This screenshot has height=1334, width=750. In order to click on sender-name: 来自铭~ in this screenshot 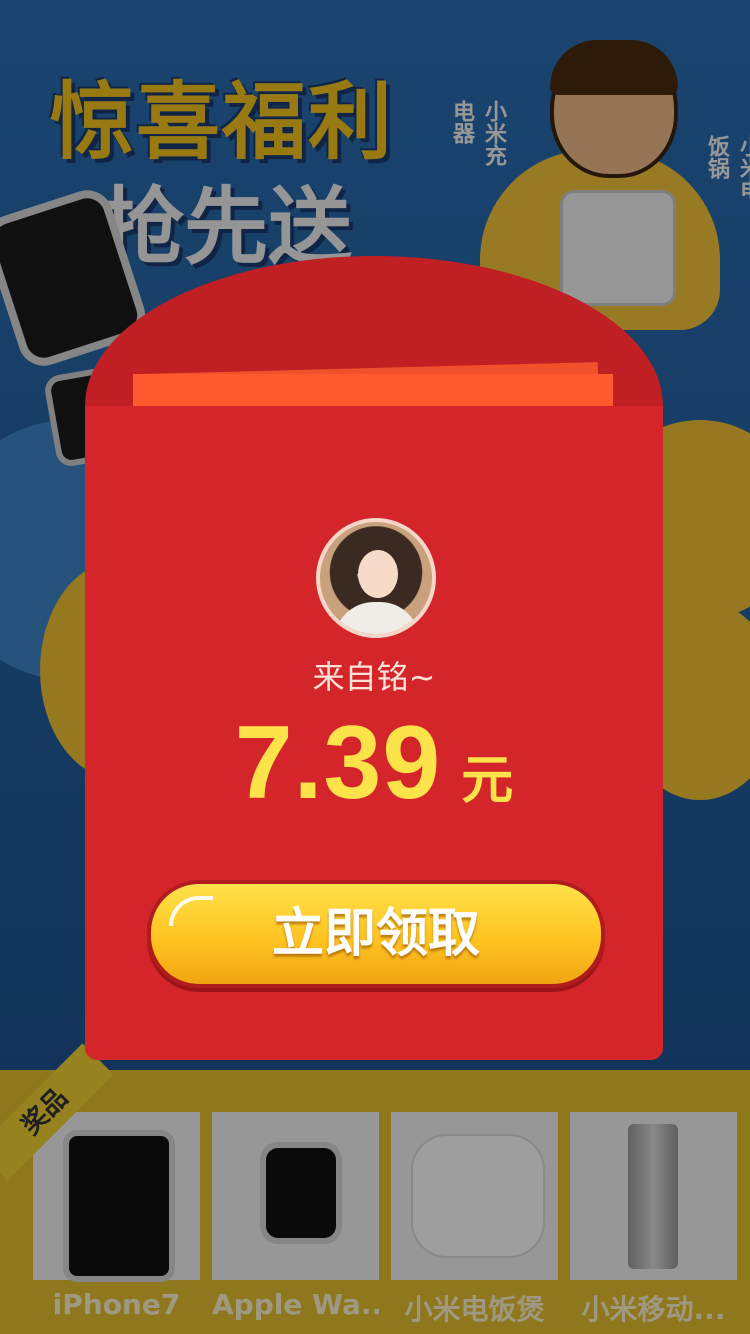, I will do `click(374, 677)`.